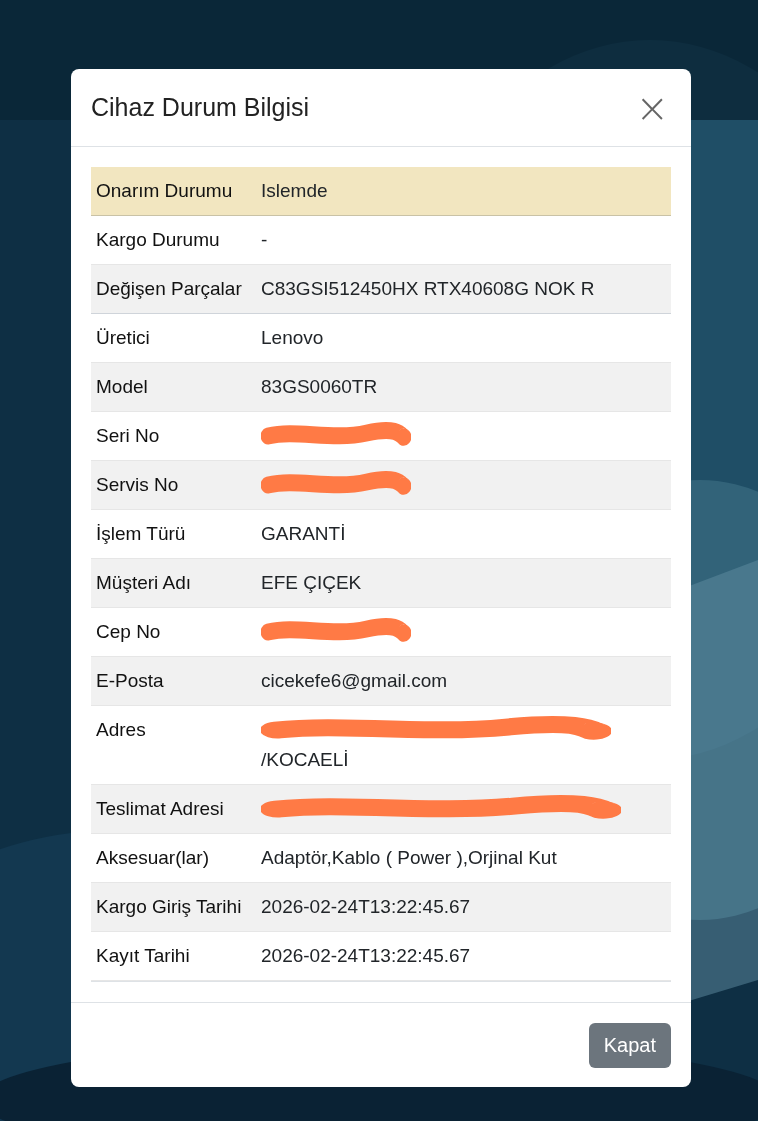 The height and width of the screenshot is (1121, 758). I want to click on field-value: Lenovo, so click(293, 338).